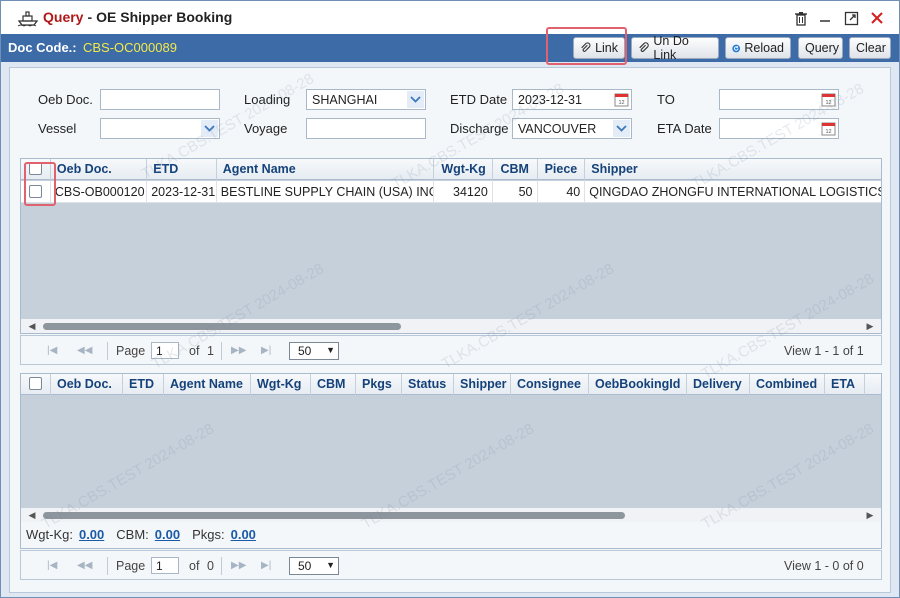 This screenshot has height=598, width=900. I want to click on col-pkgs: Pkgs, so click(379, 384).